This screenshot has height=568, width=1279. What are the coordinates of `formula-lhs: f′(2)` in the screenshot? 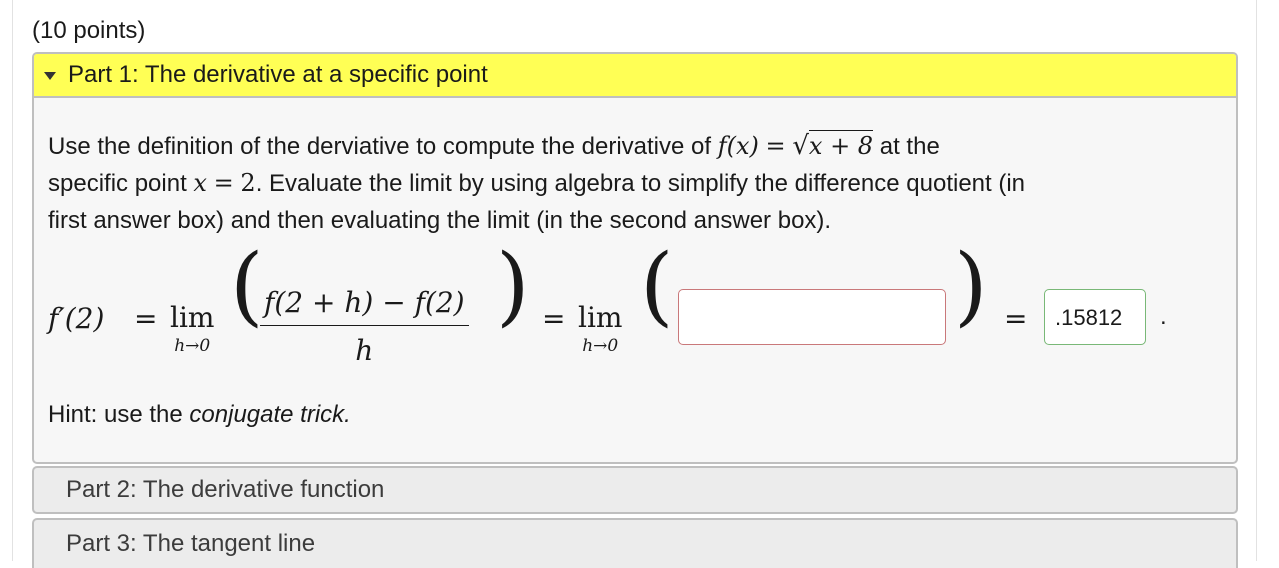 It's located at (76, 318).